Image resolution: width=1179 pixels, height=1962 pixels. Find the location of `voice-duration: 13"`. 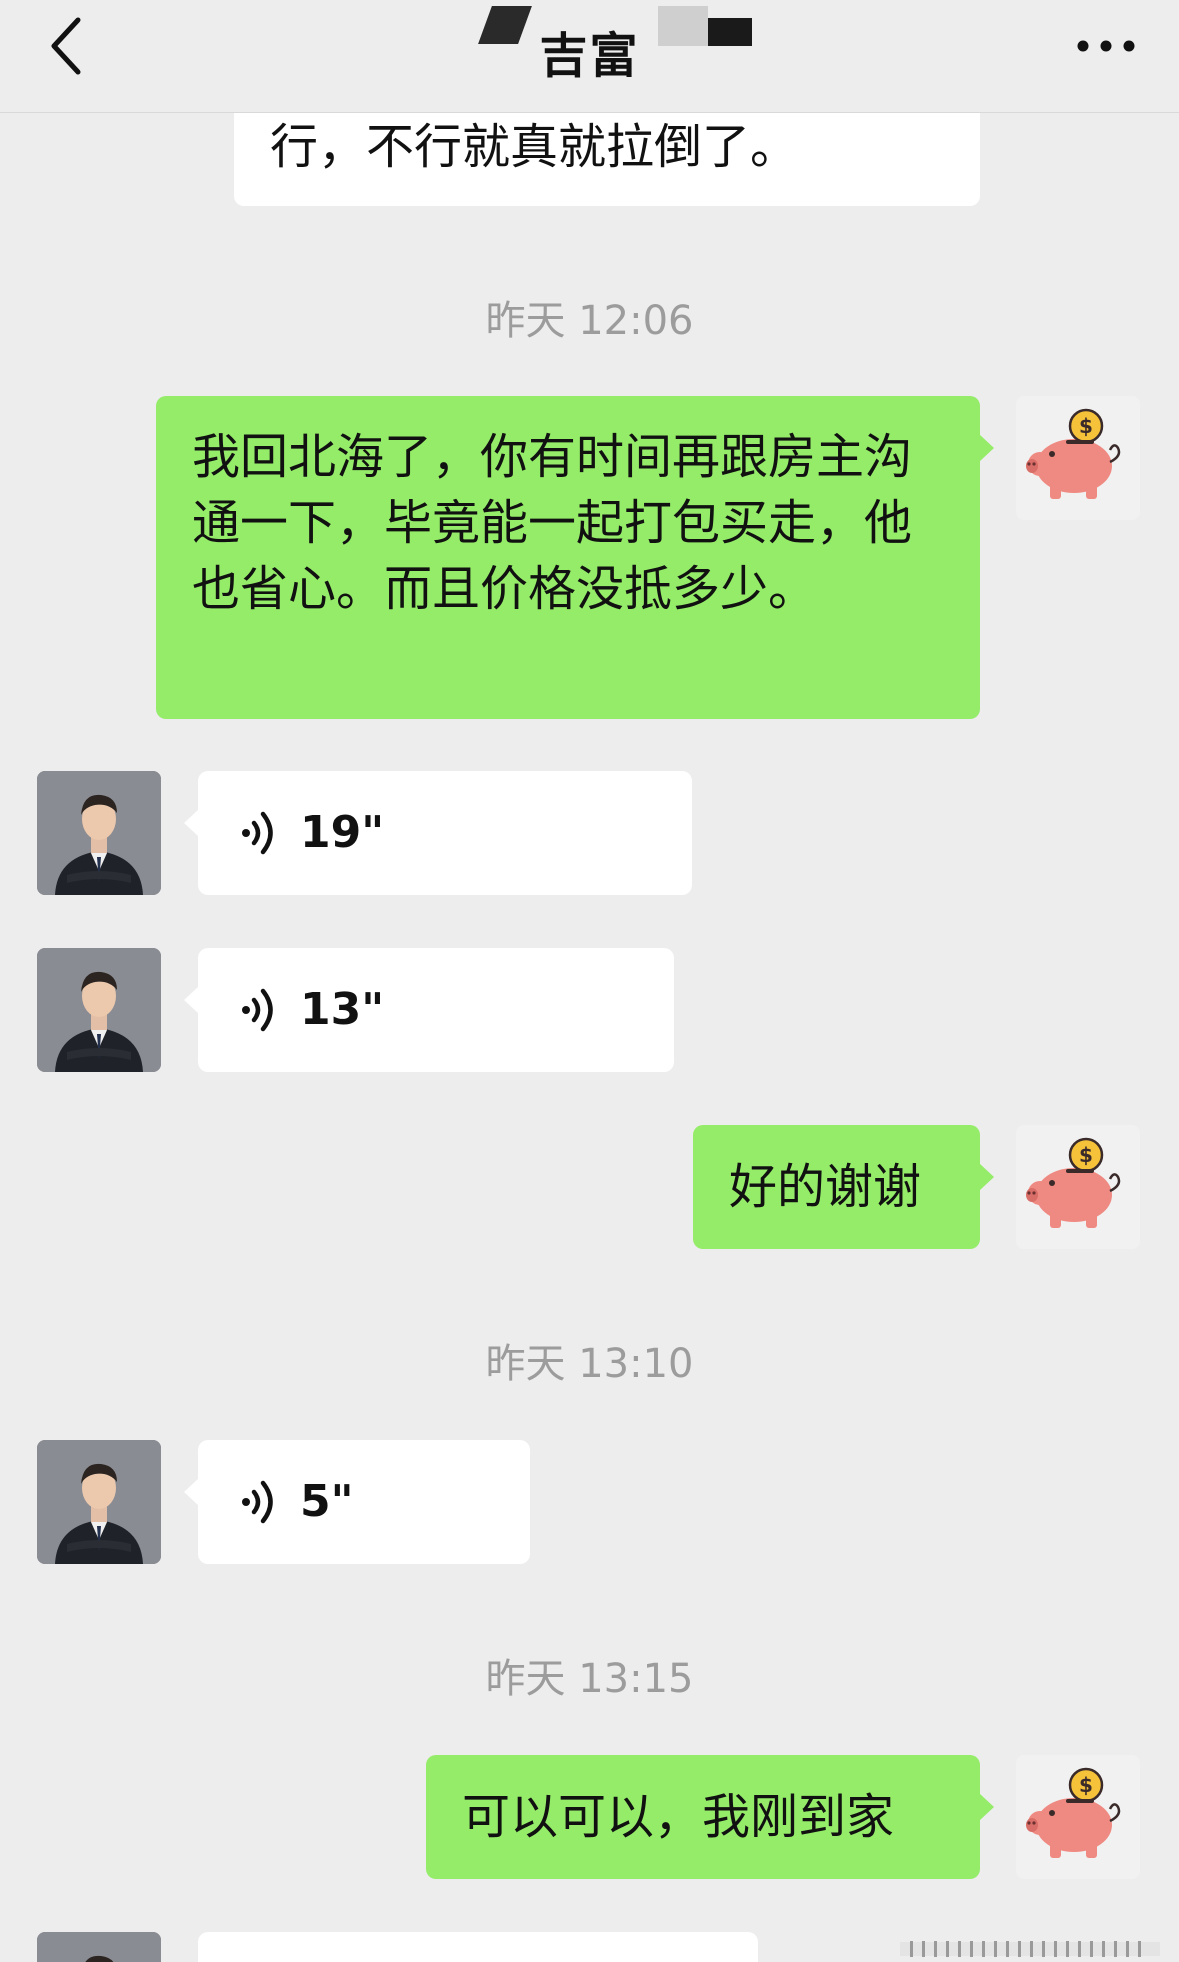

voice-duration: 13" is located at coordinates (342, 1009).